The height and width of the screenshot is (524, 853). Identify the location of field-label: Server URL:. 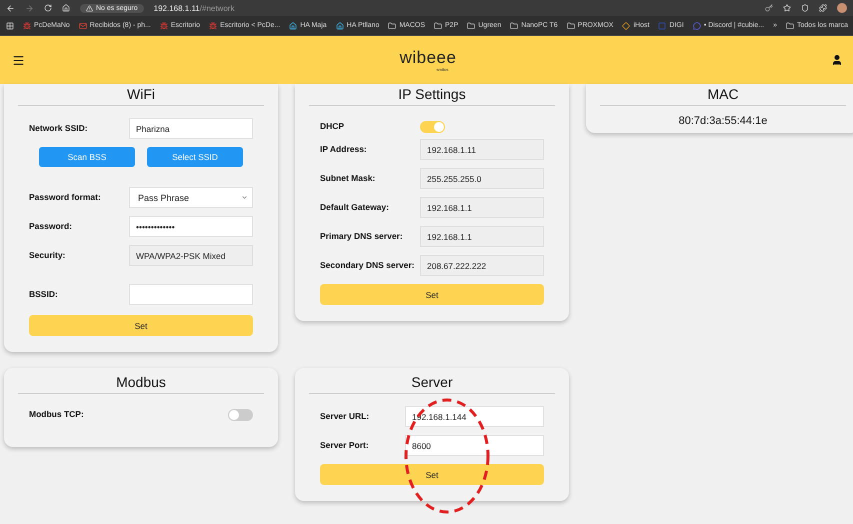
(345, 415).